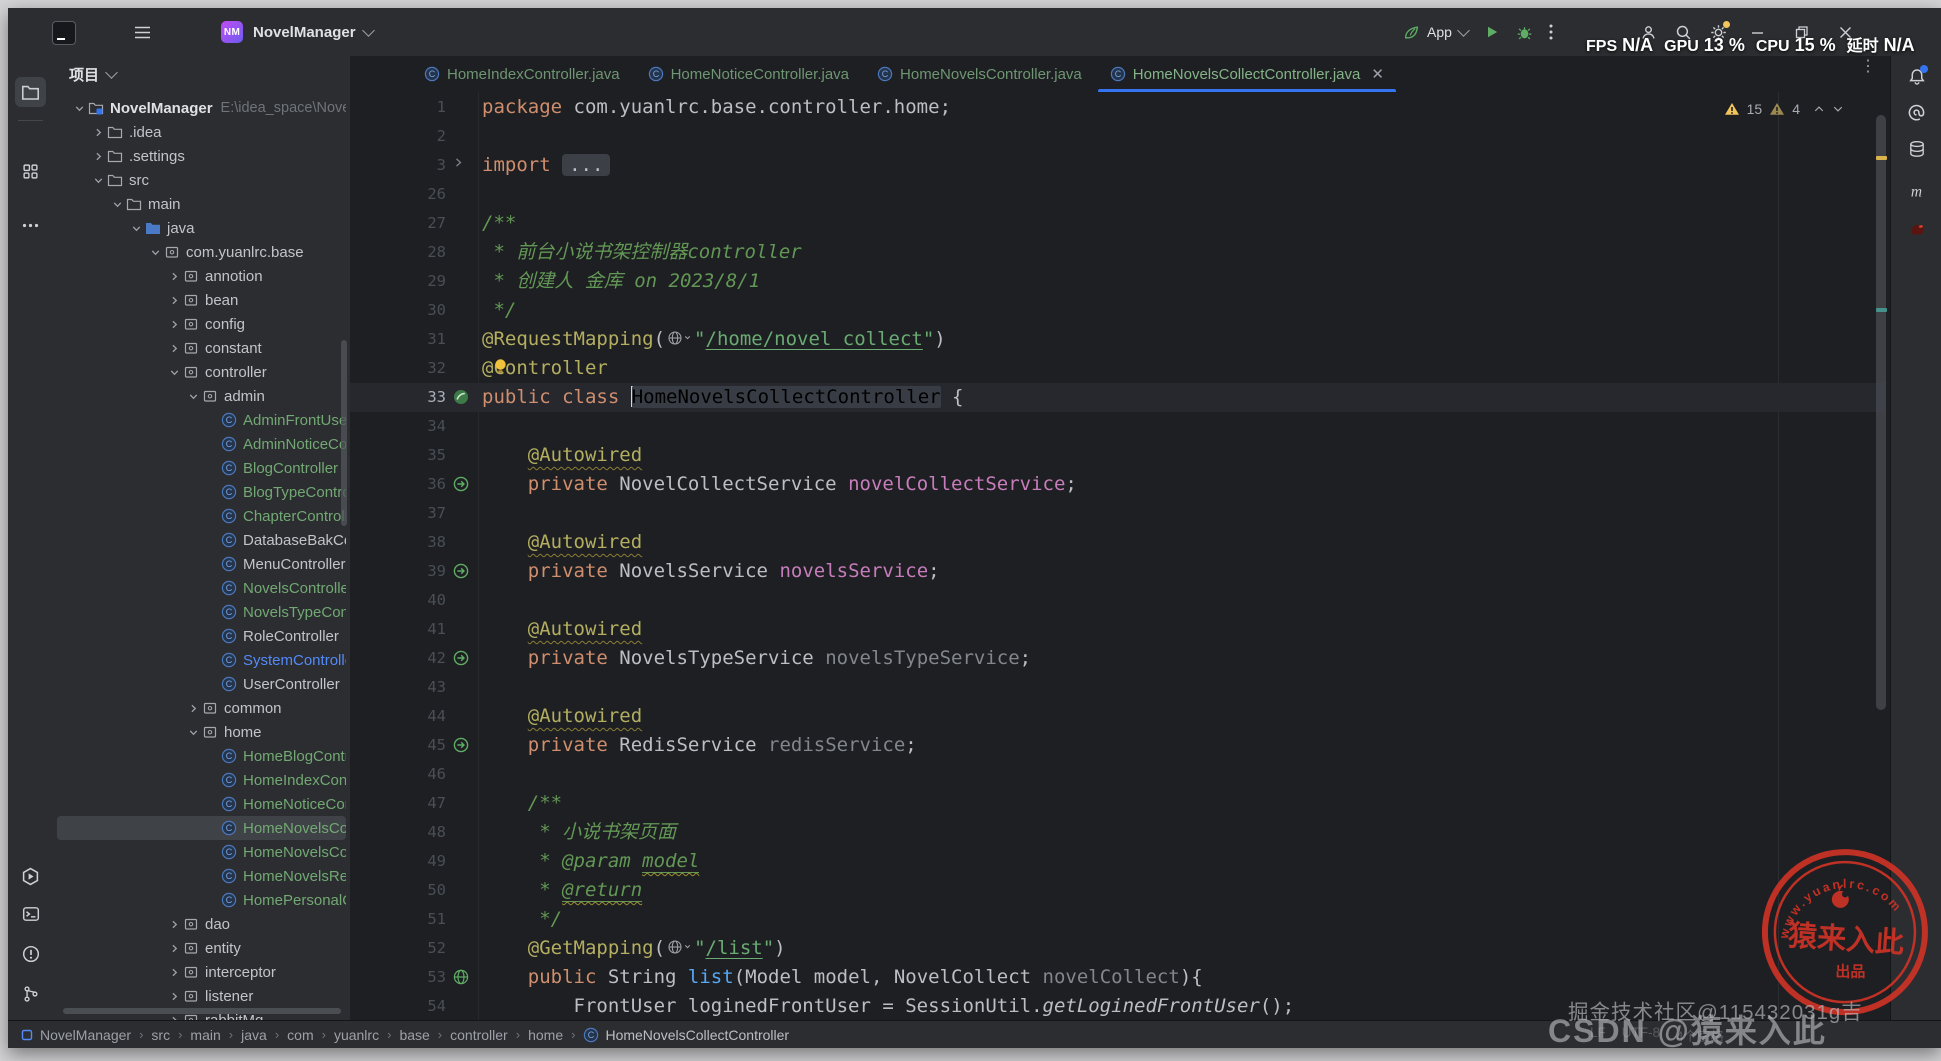 The image size is (1941, 1061). I want to click on tree-item-dao: dao, so click(201, 924).